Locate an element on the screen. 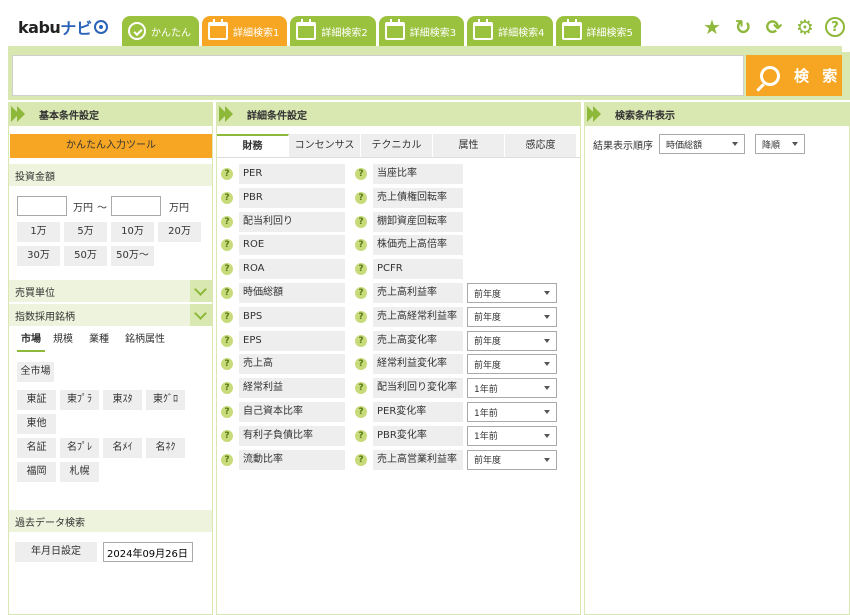 This screenshot has width=850, height=615. condition-label: 配当利回り変化率 is located at coordinates (418, 388).